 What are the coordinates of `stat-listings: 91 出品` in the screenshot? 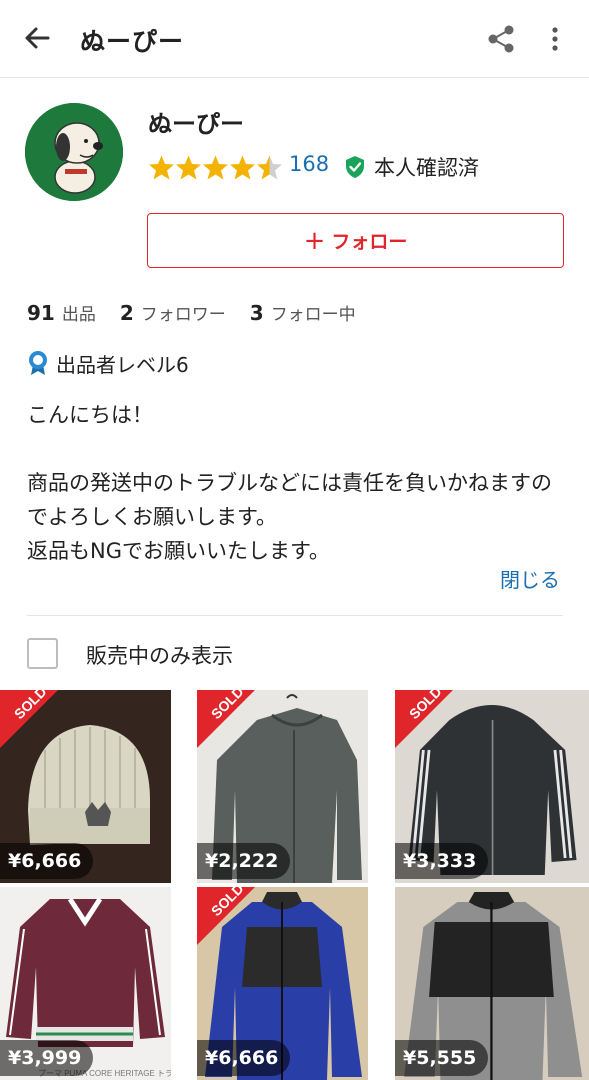 It's located at (61, 312).